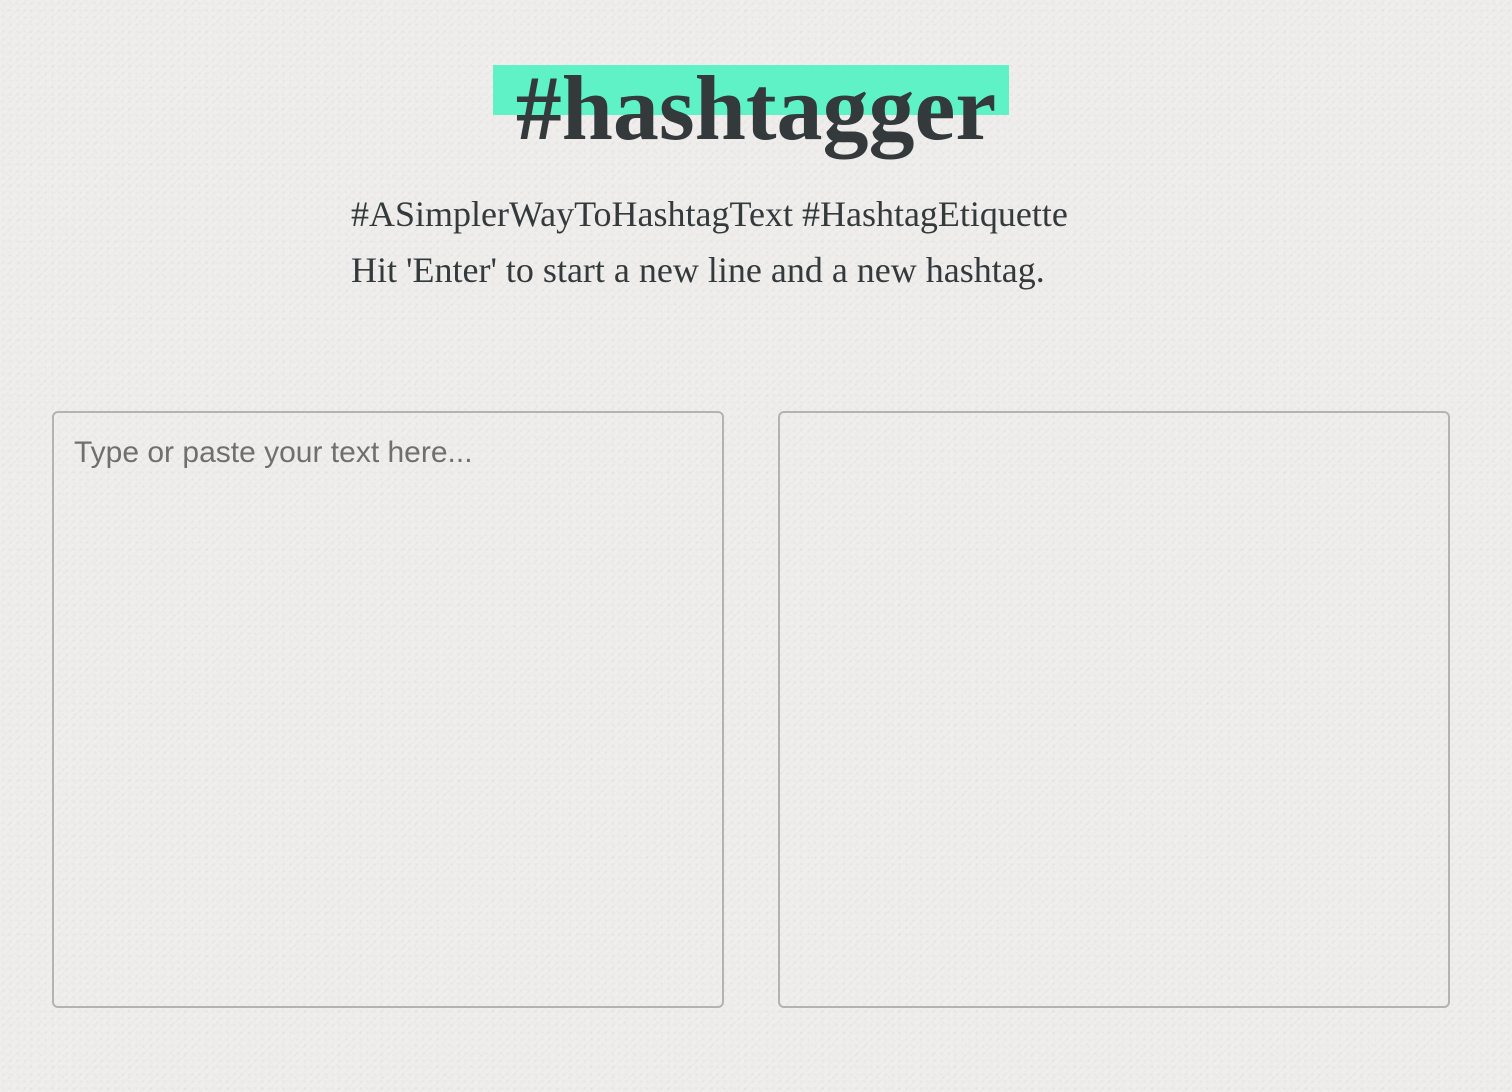 The width and height of the screenshot is (1512, 1092). Describe the element at coordinates (756, 108) in the screenshot. I see `page-title: #hashtagger` at that location.